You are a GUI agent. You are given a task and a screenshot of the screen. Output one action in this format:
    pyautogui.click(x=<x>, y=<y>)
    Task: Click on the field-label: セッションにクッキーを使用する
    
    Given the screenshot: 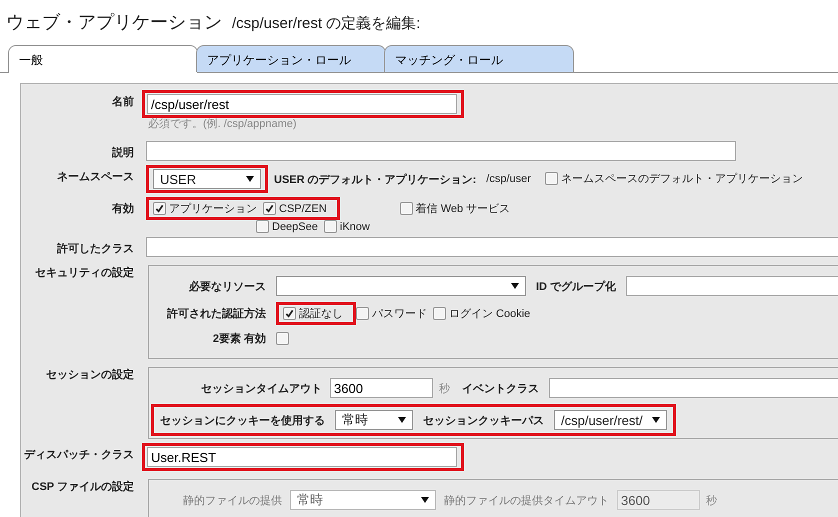 What is the action you would take?
    pyautogui.click(x=242, y=421)
    